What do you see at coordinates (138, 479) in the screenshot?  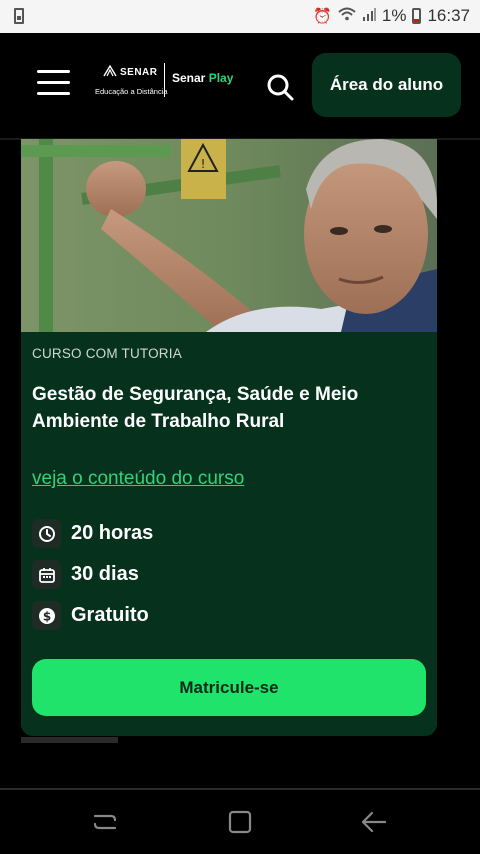 I see `view-course-content-link: veja o conteúdo do curso` at bounding box center [138, 479].